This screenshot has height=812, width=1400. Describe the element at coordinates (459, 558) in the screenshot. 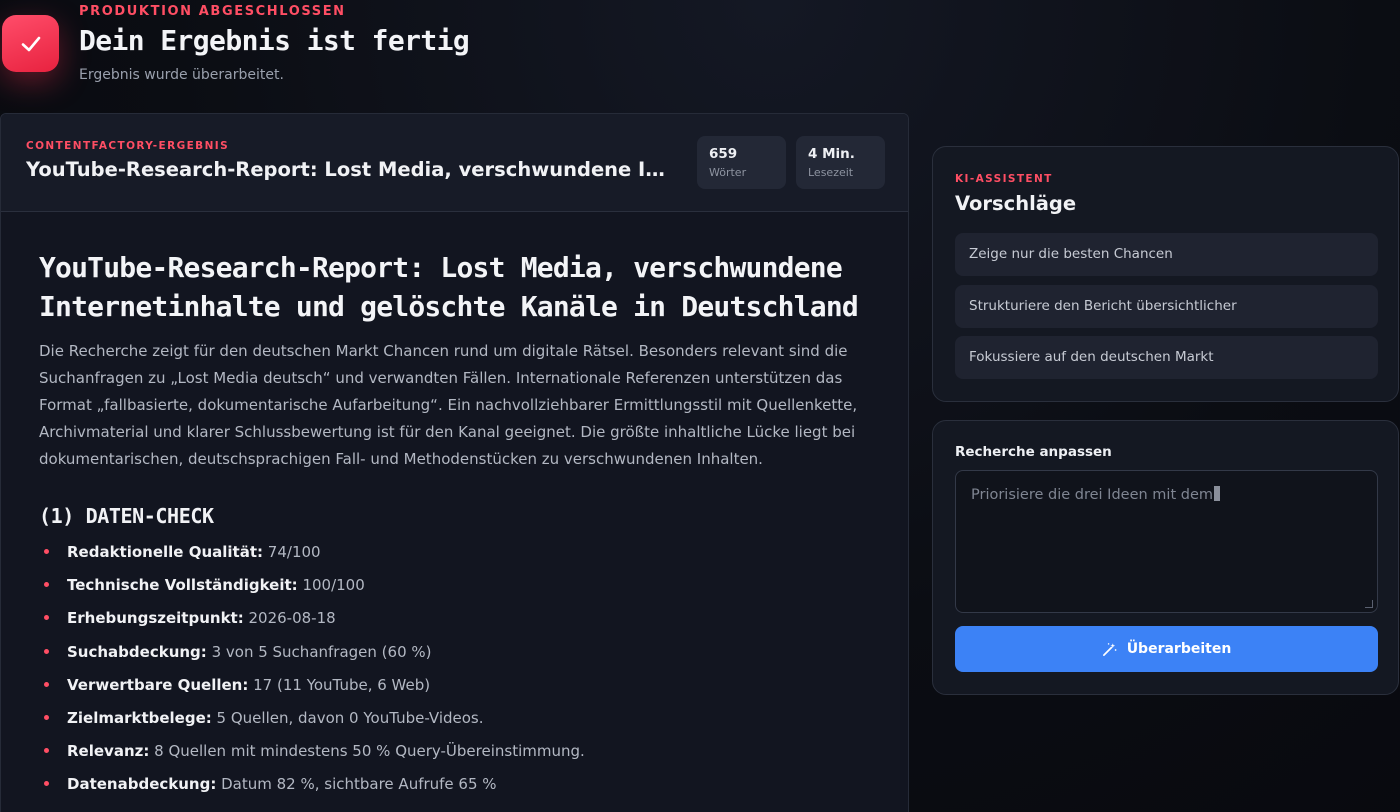

I see `list-item: Redaktionelle Qualität: 74/100` at that location.